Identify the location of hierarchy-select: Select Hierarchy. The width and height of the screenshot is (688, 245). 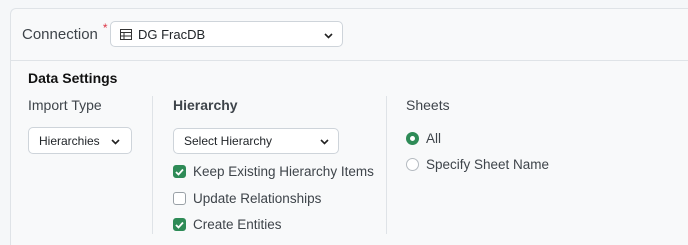
(256, 141).